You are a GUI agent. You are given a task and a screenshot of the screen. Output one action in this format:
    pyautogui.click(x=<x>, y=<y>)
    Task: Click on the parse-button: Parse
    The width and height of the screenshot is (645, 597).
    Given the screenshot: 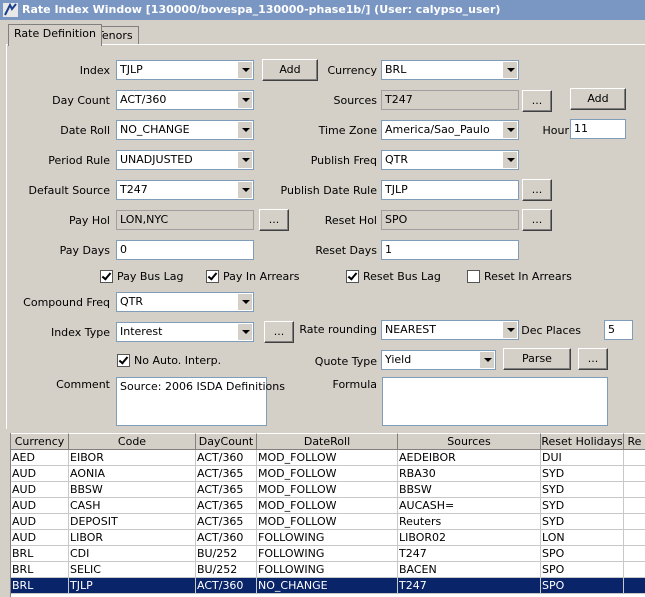 What is the action you would take?
    pyautogui.click(x=537, y=359)
    